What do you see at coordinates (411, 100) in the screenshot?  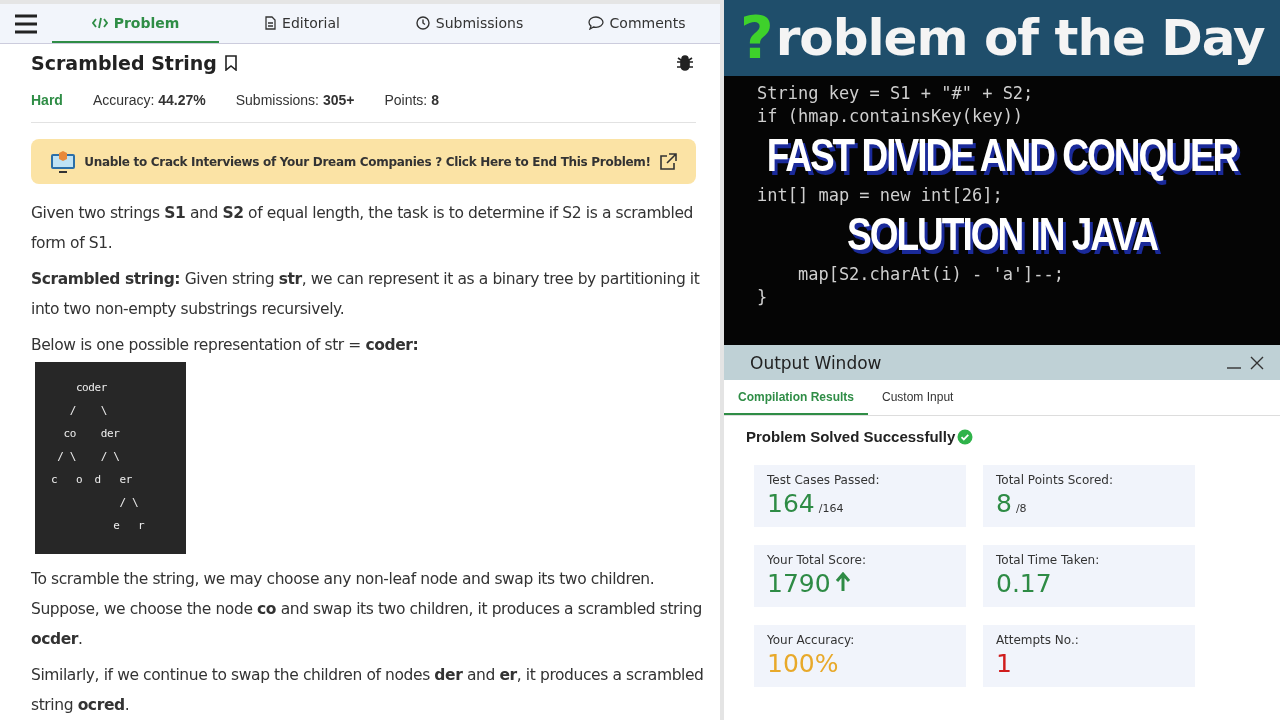 I see `stat-text: Points: 8` at bounding box center [411, 100].